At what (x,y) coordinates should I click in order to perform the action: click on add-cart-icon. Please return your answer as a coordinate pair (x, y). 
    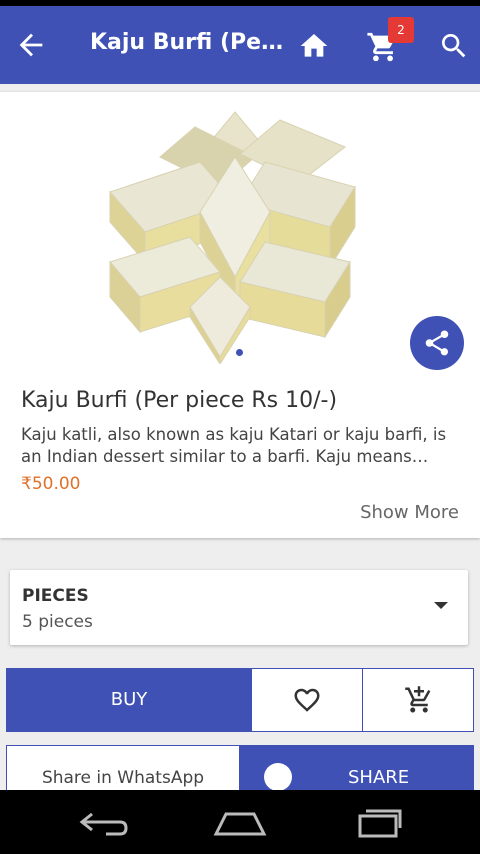
    Looking at the image, I should click on (417, 699).